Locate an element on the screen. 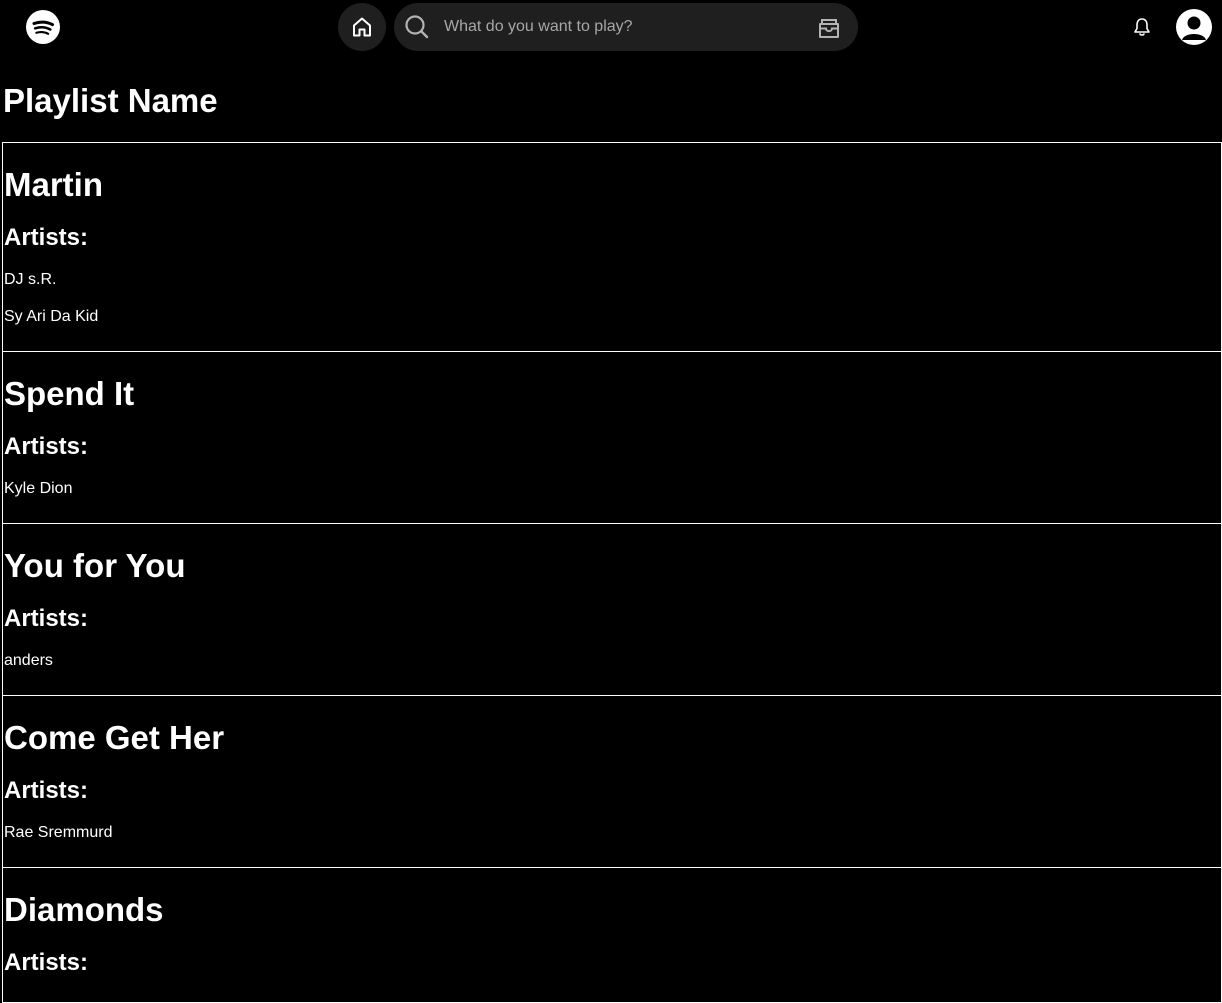 The image size is (1222, 1003). search-box is located at coordinates (626, 27).